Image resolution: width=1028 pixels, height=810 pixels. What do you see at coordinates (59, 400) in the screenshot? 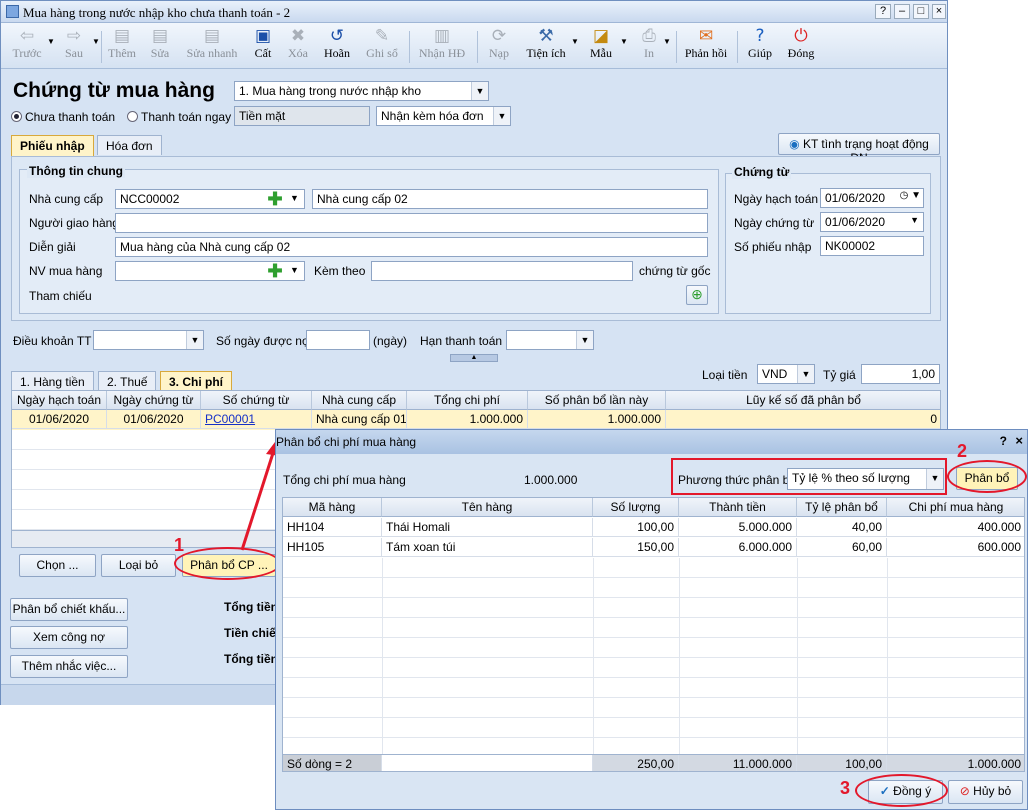
I see `column-header: Ngày hạch toán` at bounding box center [59, 400].